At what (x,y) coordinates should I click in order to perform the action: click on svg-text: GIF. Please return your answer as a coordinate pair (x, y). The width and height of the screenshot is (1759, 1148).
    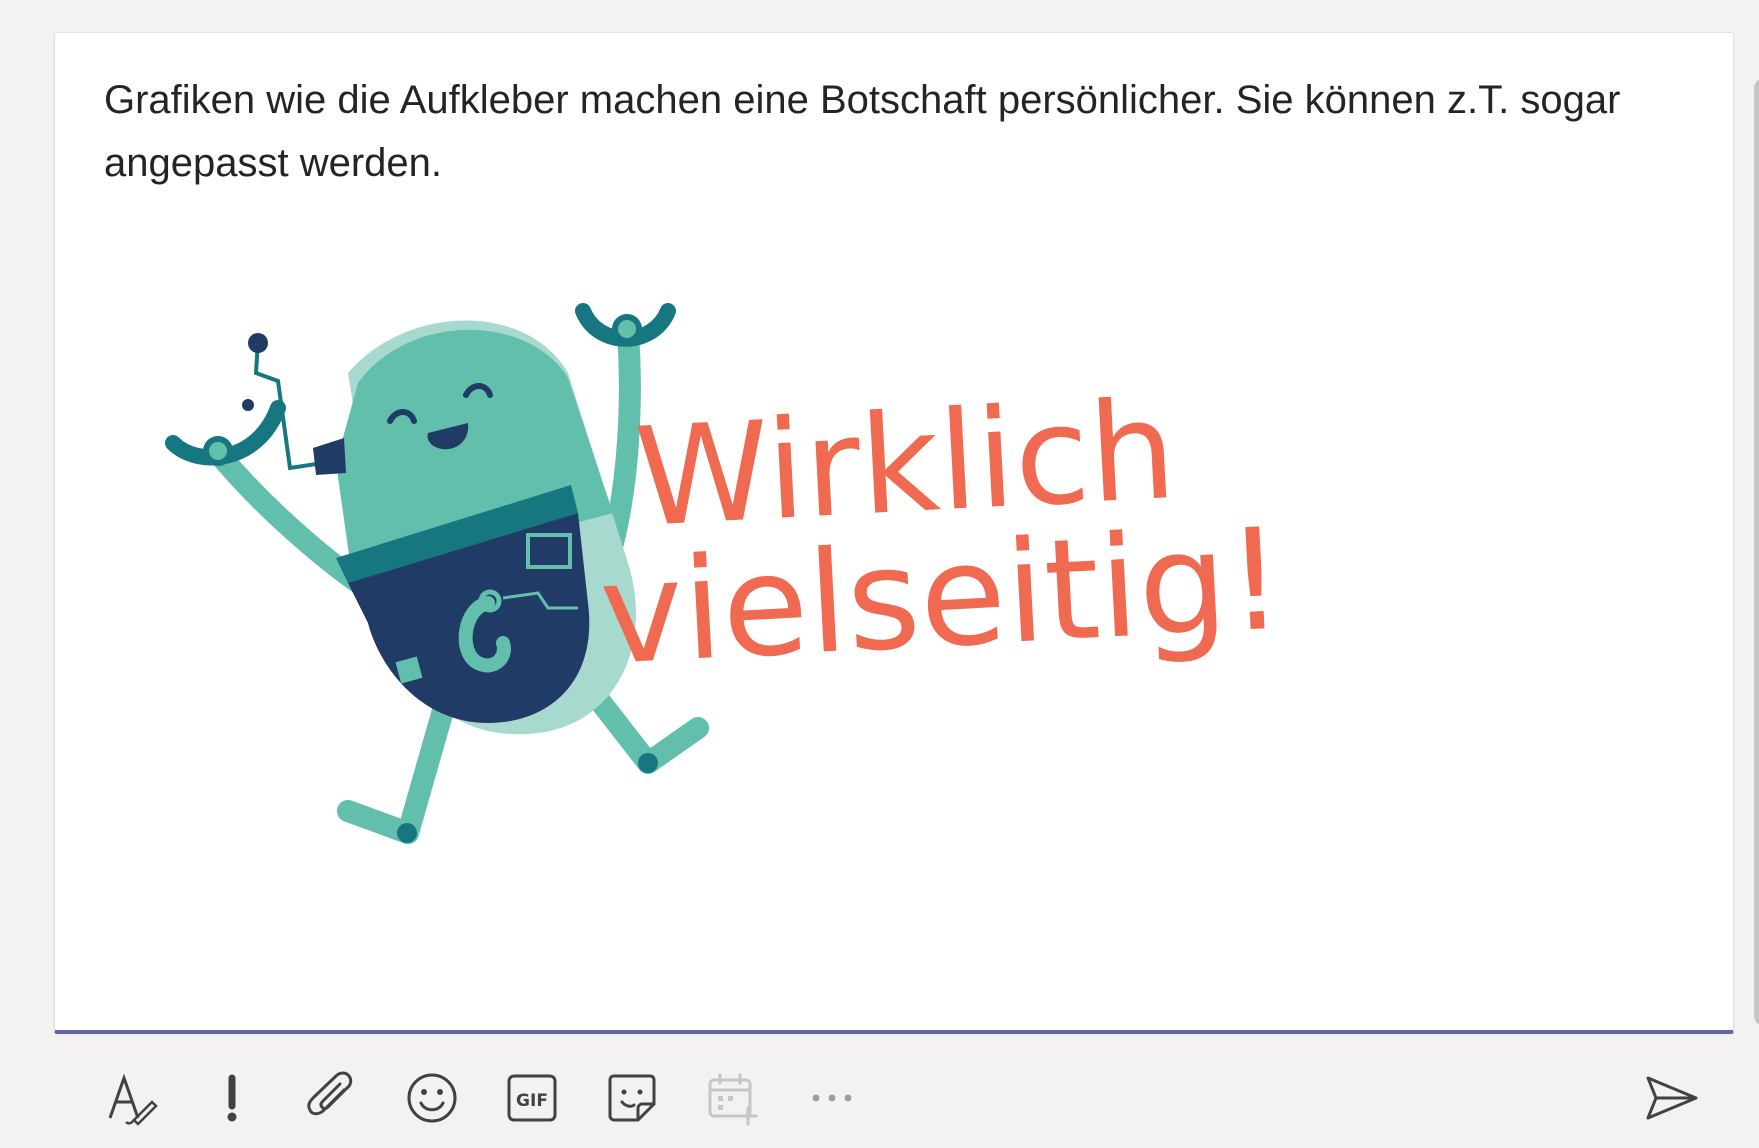
    Looking at the image, I should click on (532, 1101).